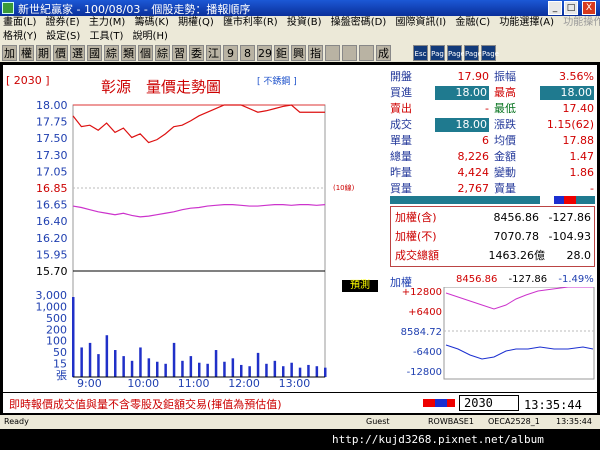  What do you see at coordinates (401, 108) in the screenshot?
I see `ask-label: 賣出` at bounding box center [401, 108].